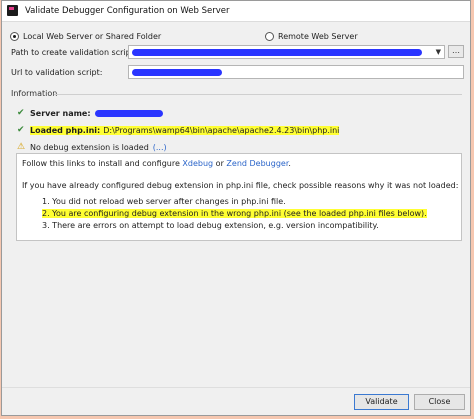 The image size is (474, 419). I want to click on or-text: or, so click(220, 163).